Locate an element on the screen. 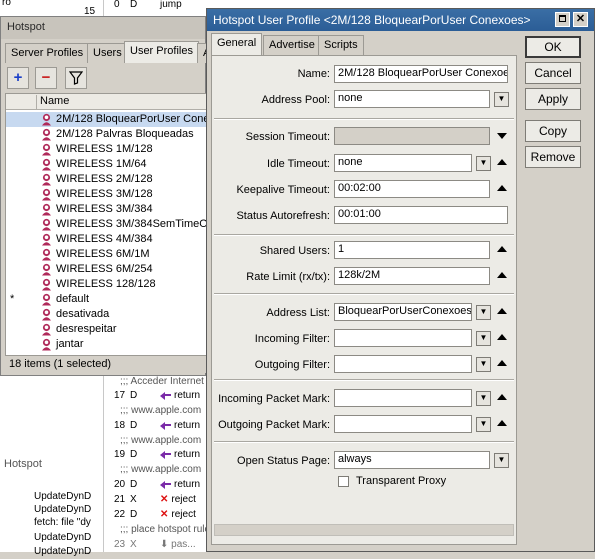  list-item: desrespeitar is located at coordinates (106, 329).